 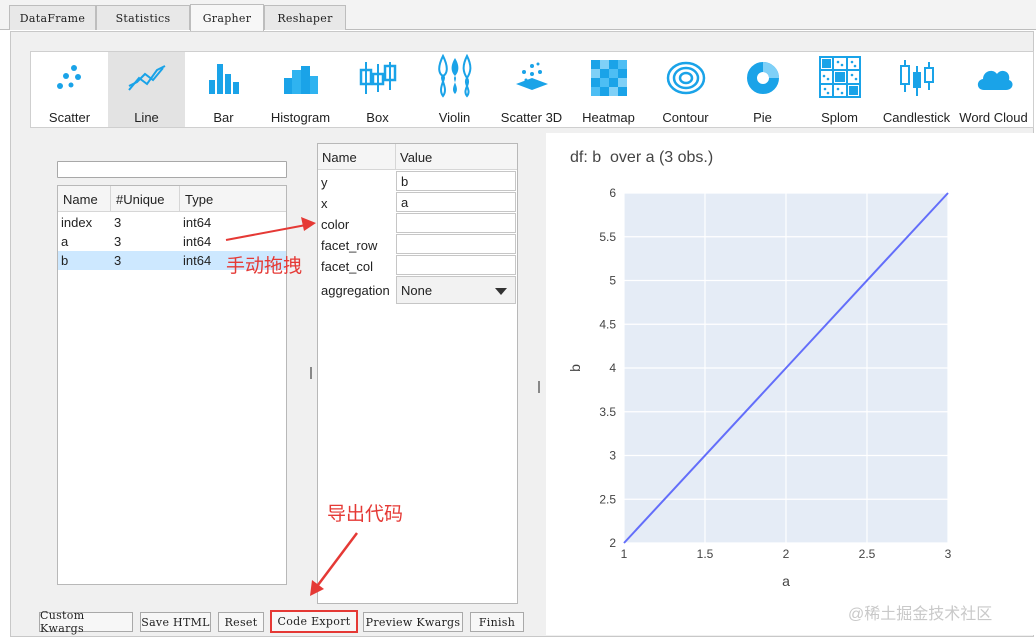 What do you see at coordinates (501, 291) in the screenshot?
I see `chevron-down-icon` at bounding box center [501, 291].